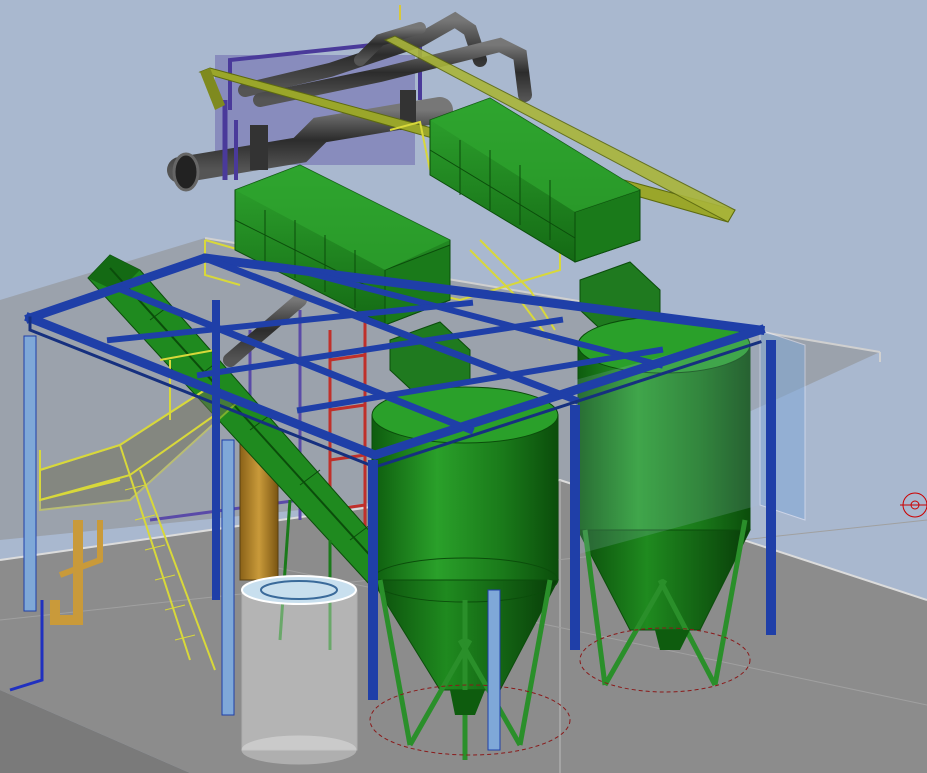 The height and width of the screenshot is (773, 927). I want to click on ucs-marker-icon, so click(913, 505).